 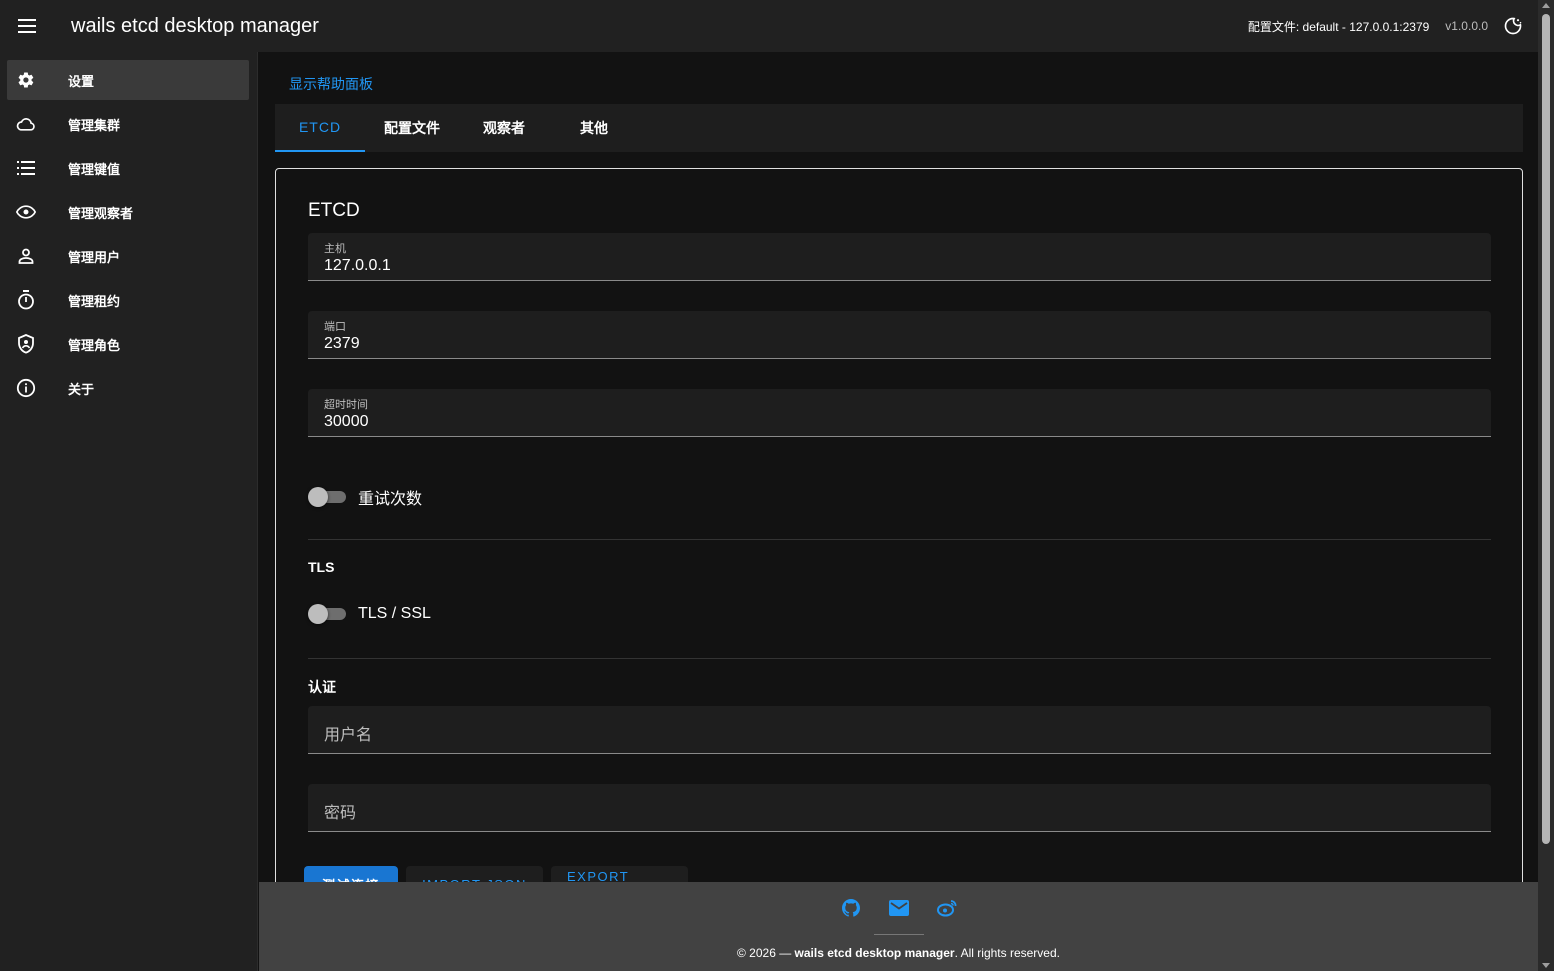 What do you see at coordinates (26, 212) in the screenshot?
I see `eye-icon` at bounding box center [26, 212].